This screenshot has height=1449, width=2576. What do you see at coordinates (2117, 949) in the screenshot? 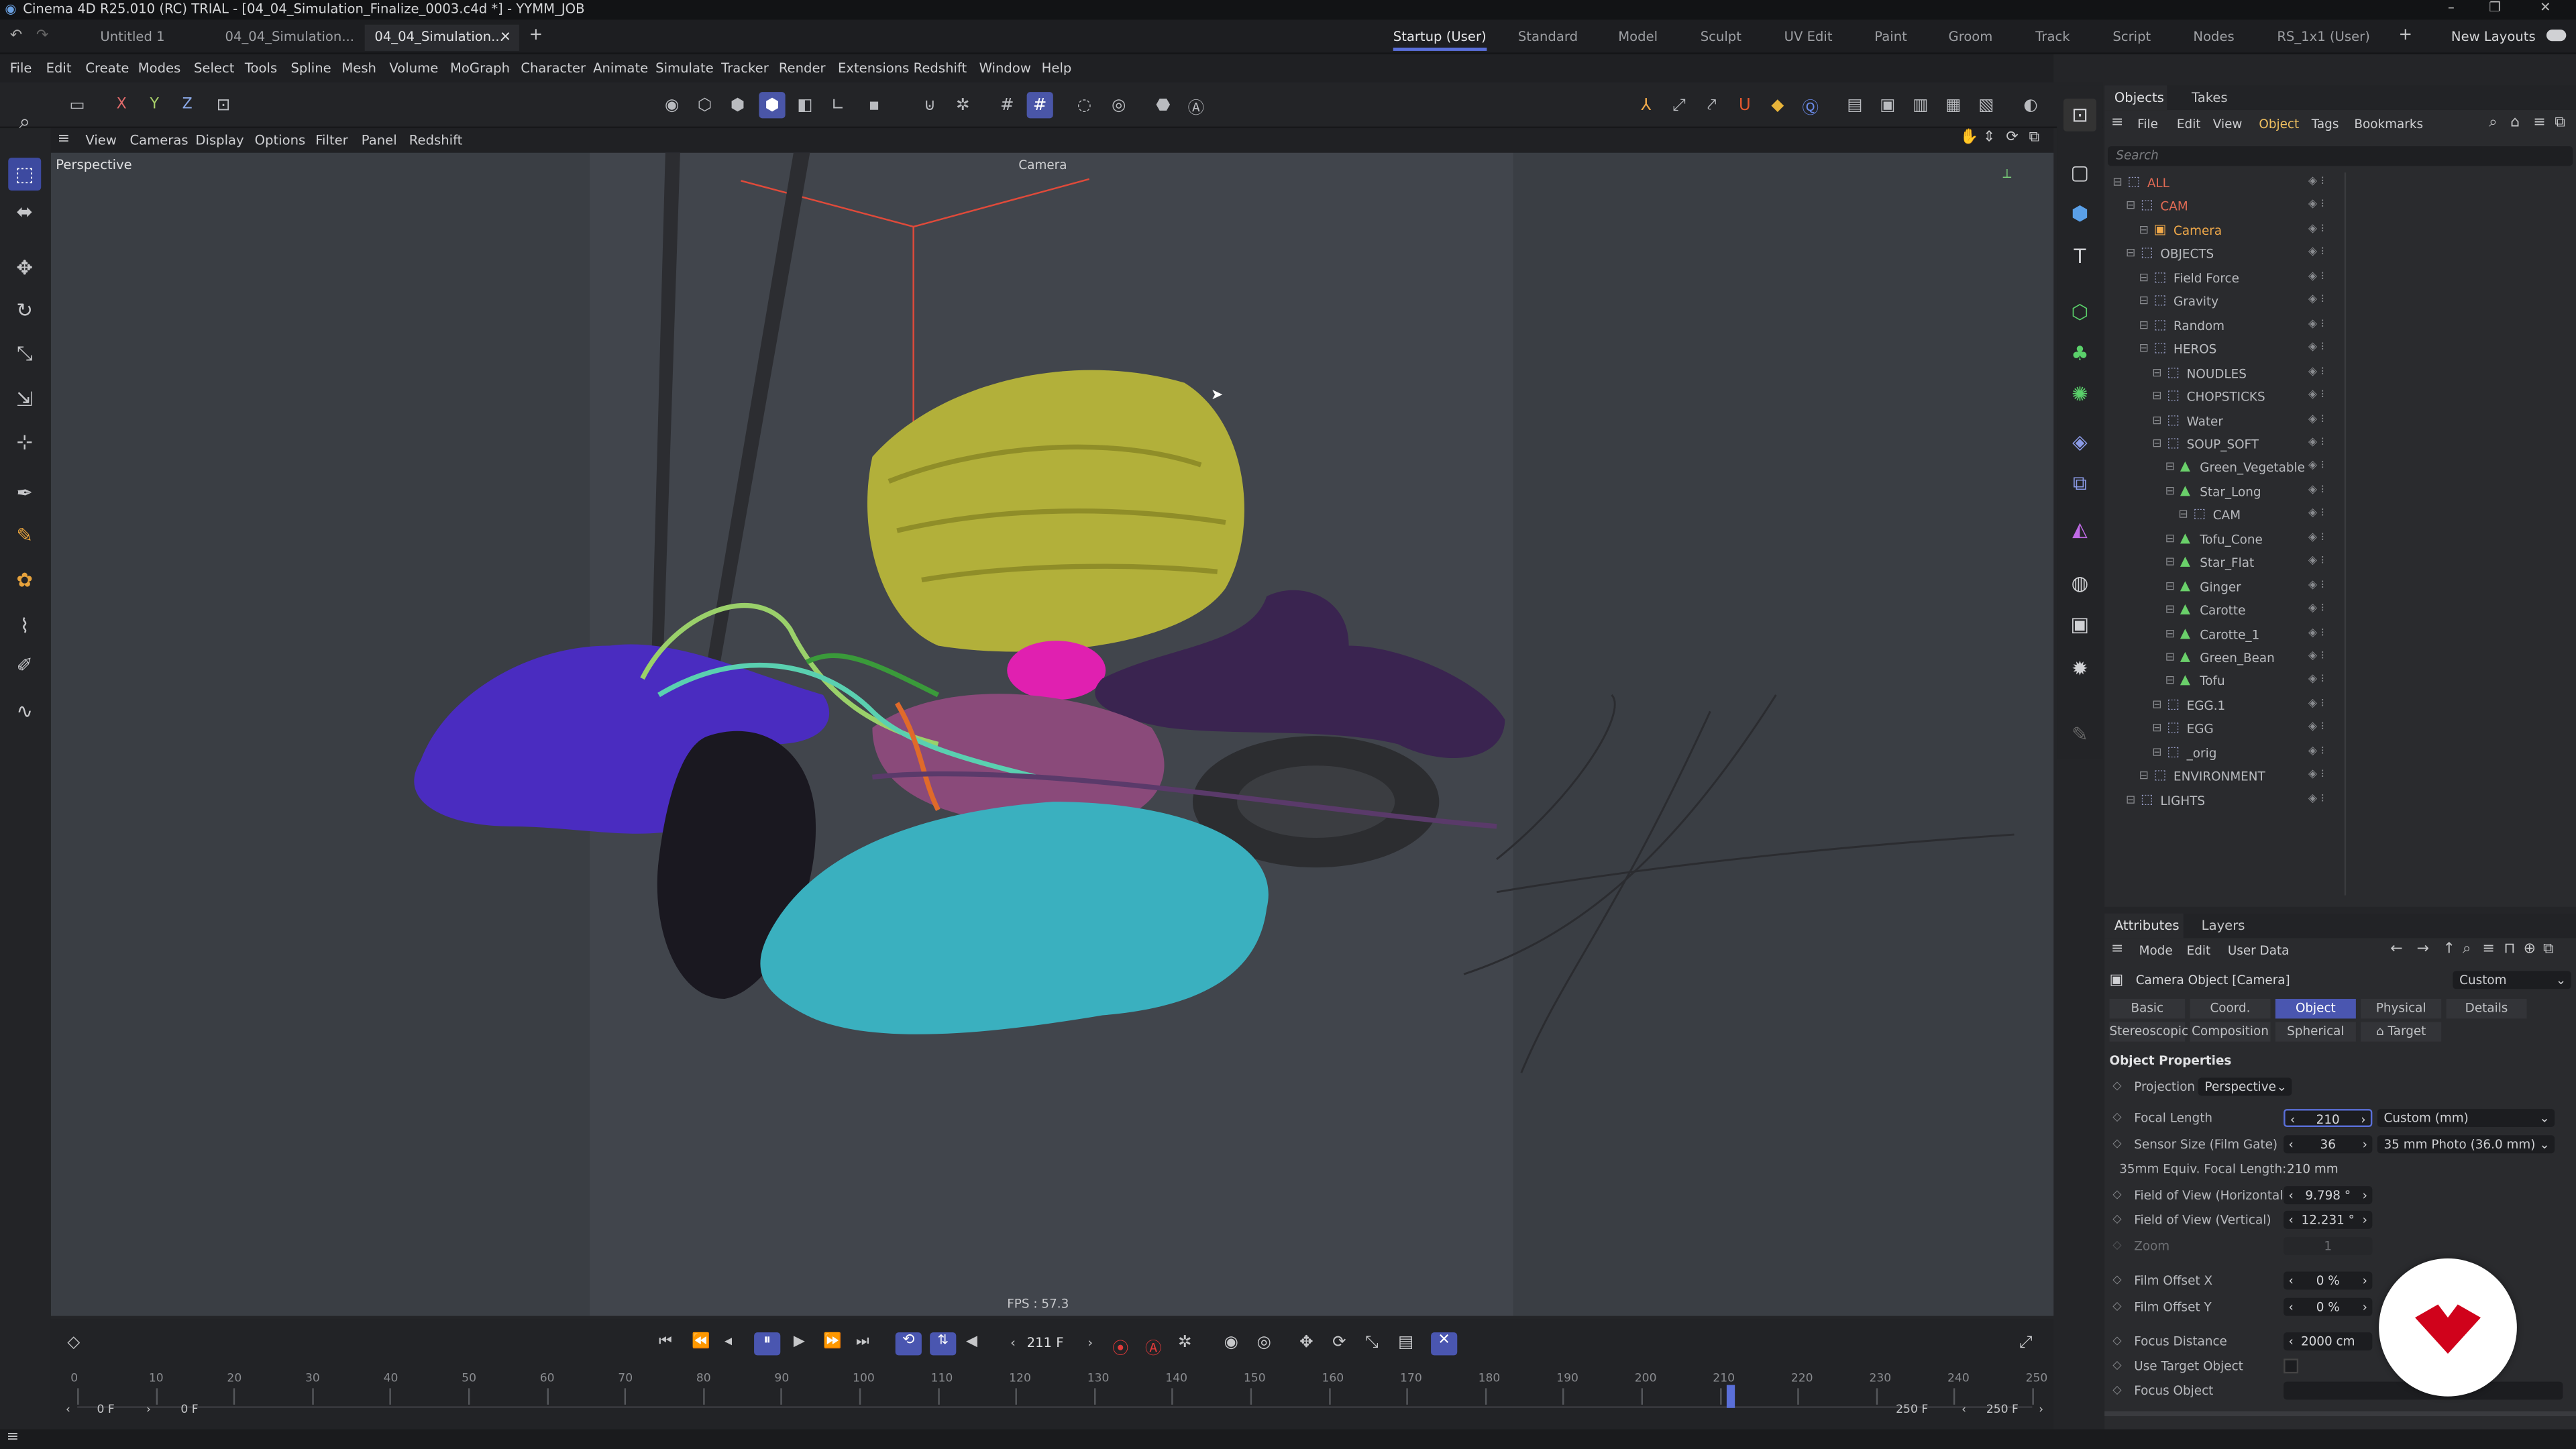
I see `attr-hamburger-icon: ≡` at bounding box center [2117, 949].